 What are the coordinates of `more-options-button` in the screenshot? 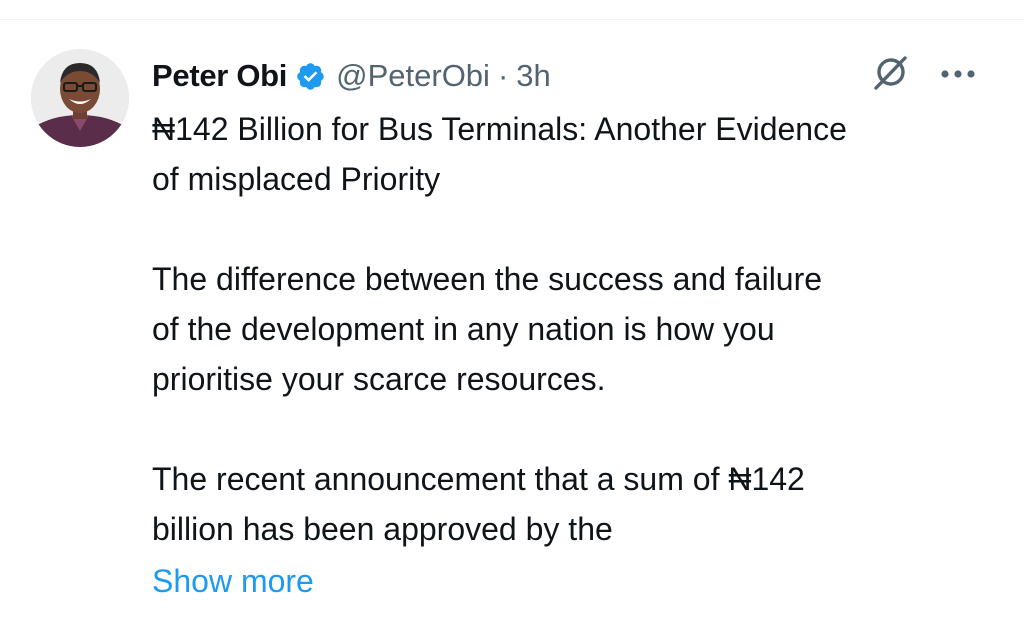 It's located at (958, 75).